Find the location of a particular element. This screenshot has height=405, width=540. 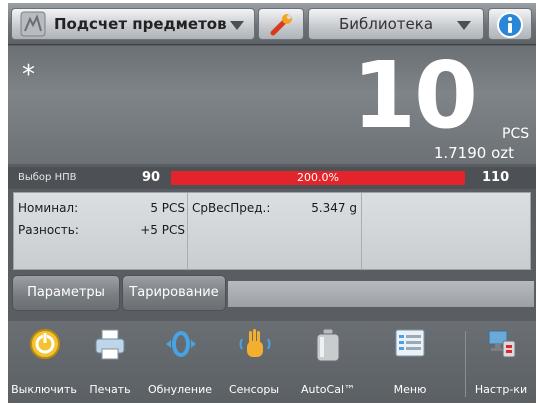

zero-label: Обнуление is located at coordinates (180, 389).